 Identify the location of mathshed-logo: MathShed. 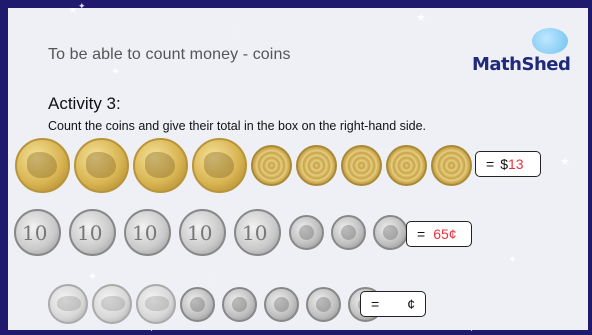
(522, 51).